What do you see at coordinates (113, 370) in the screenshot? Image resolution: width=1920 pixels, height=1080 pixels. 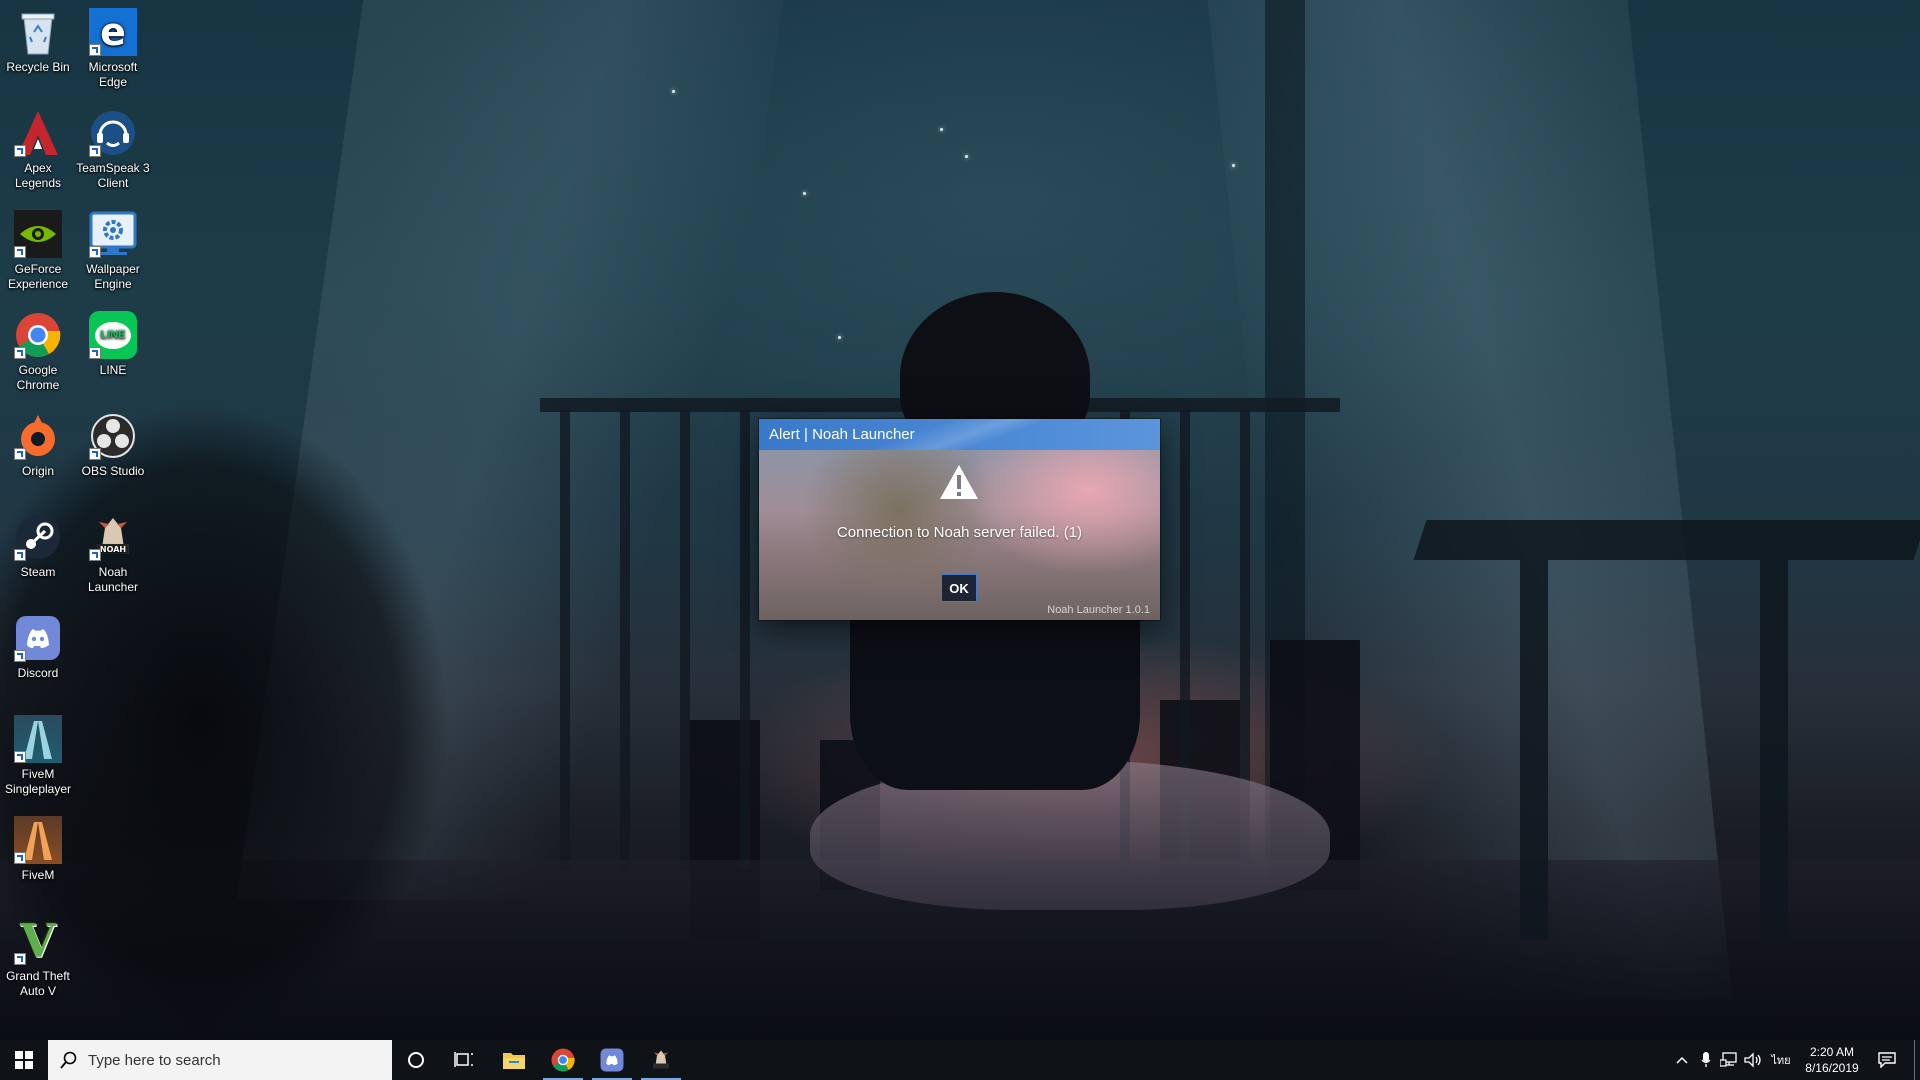 I see `icon-label: LINE` at bounding box center [113, 370].